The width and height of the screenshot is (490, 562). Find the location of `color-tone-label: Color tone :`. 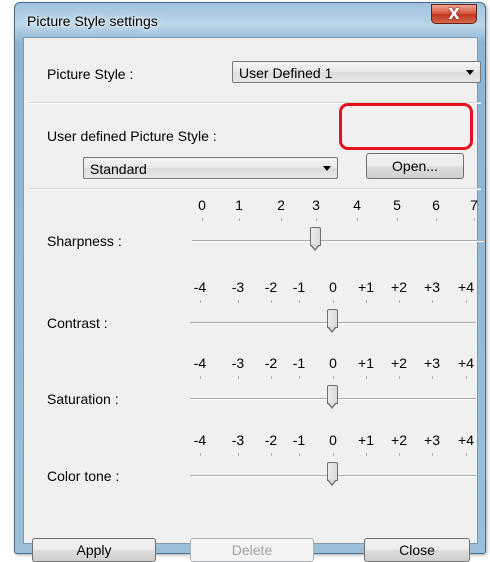

color-tone-label: Color tone : is located at coordinates (83, 476).